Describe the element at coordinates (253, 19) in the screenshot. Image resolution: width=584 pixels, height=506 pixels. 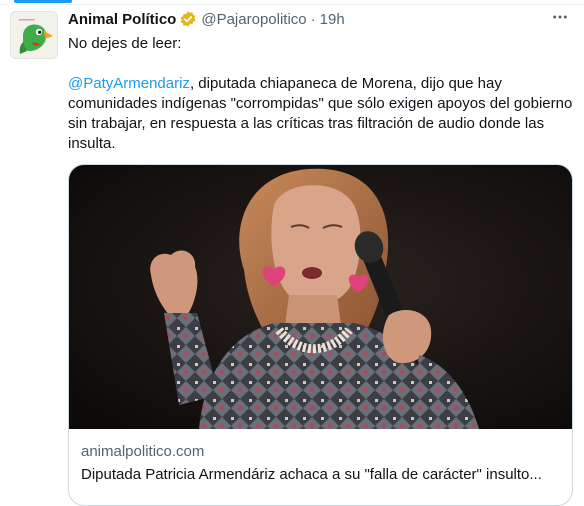
I see `author-handle: @Pajaropolitico` at that location.